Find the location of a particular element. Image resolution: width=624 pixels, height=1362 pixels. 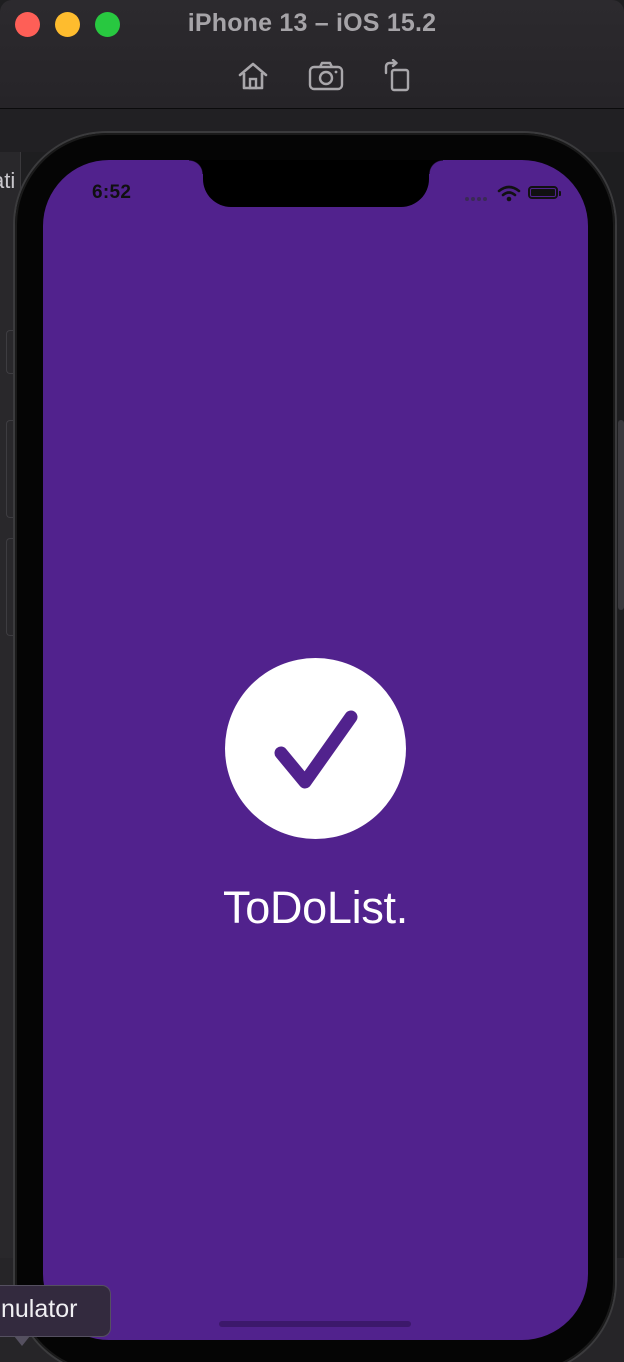

home-indicator is located at coordinates (315, 1324).